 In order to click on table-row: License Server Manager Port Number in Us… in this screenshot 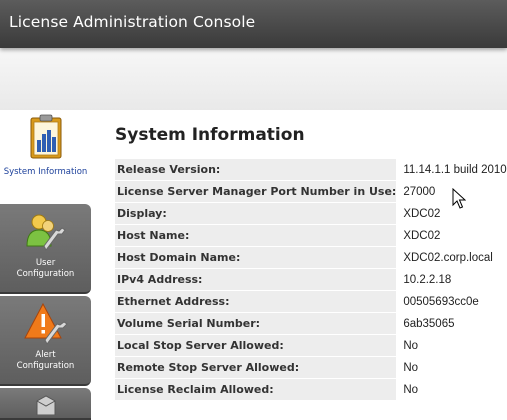, I will do `click(311, 192)`.